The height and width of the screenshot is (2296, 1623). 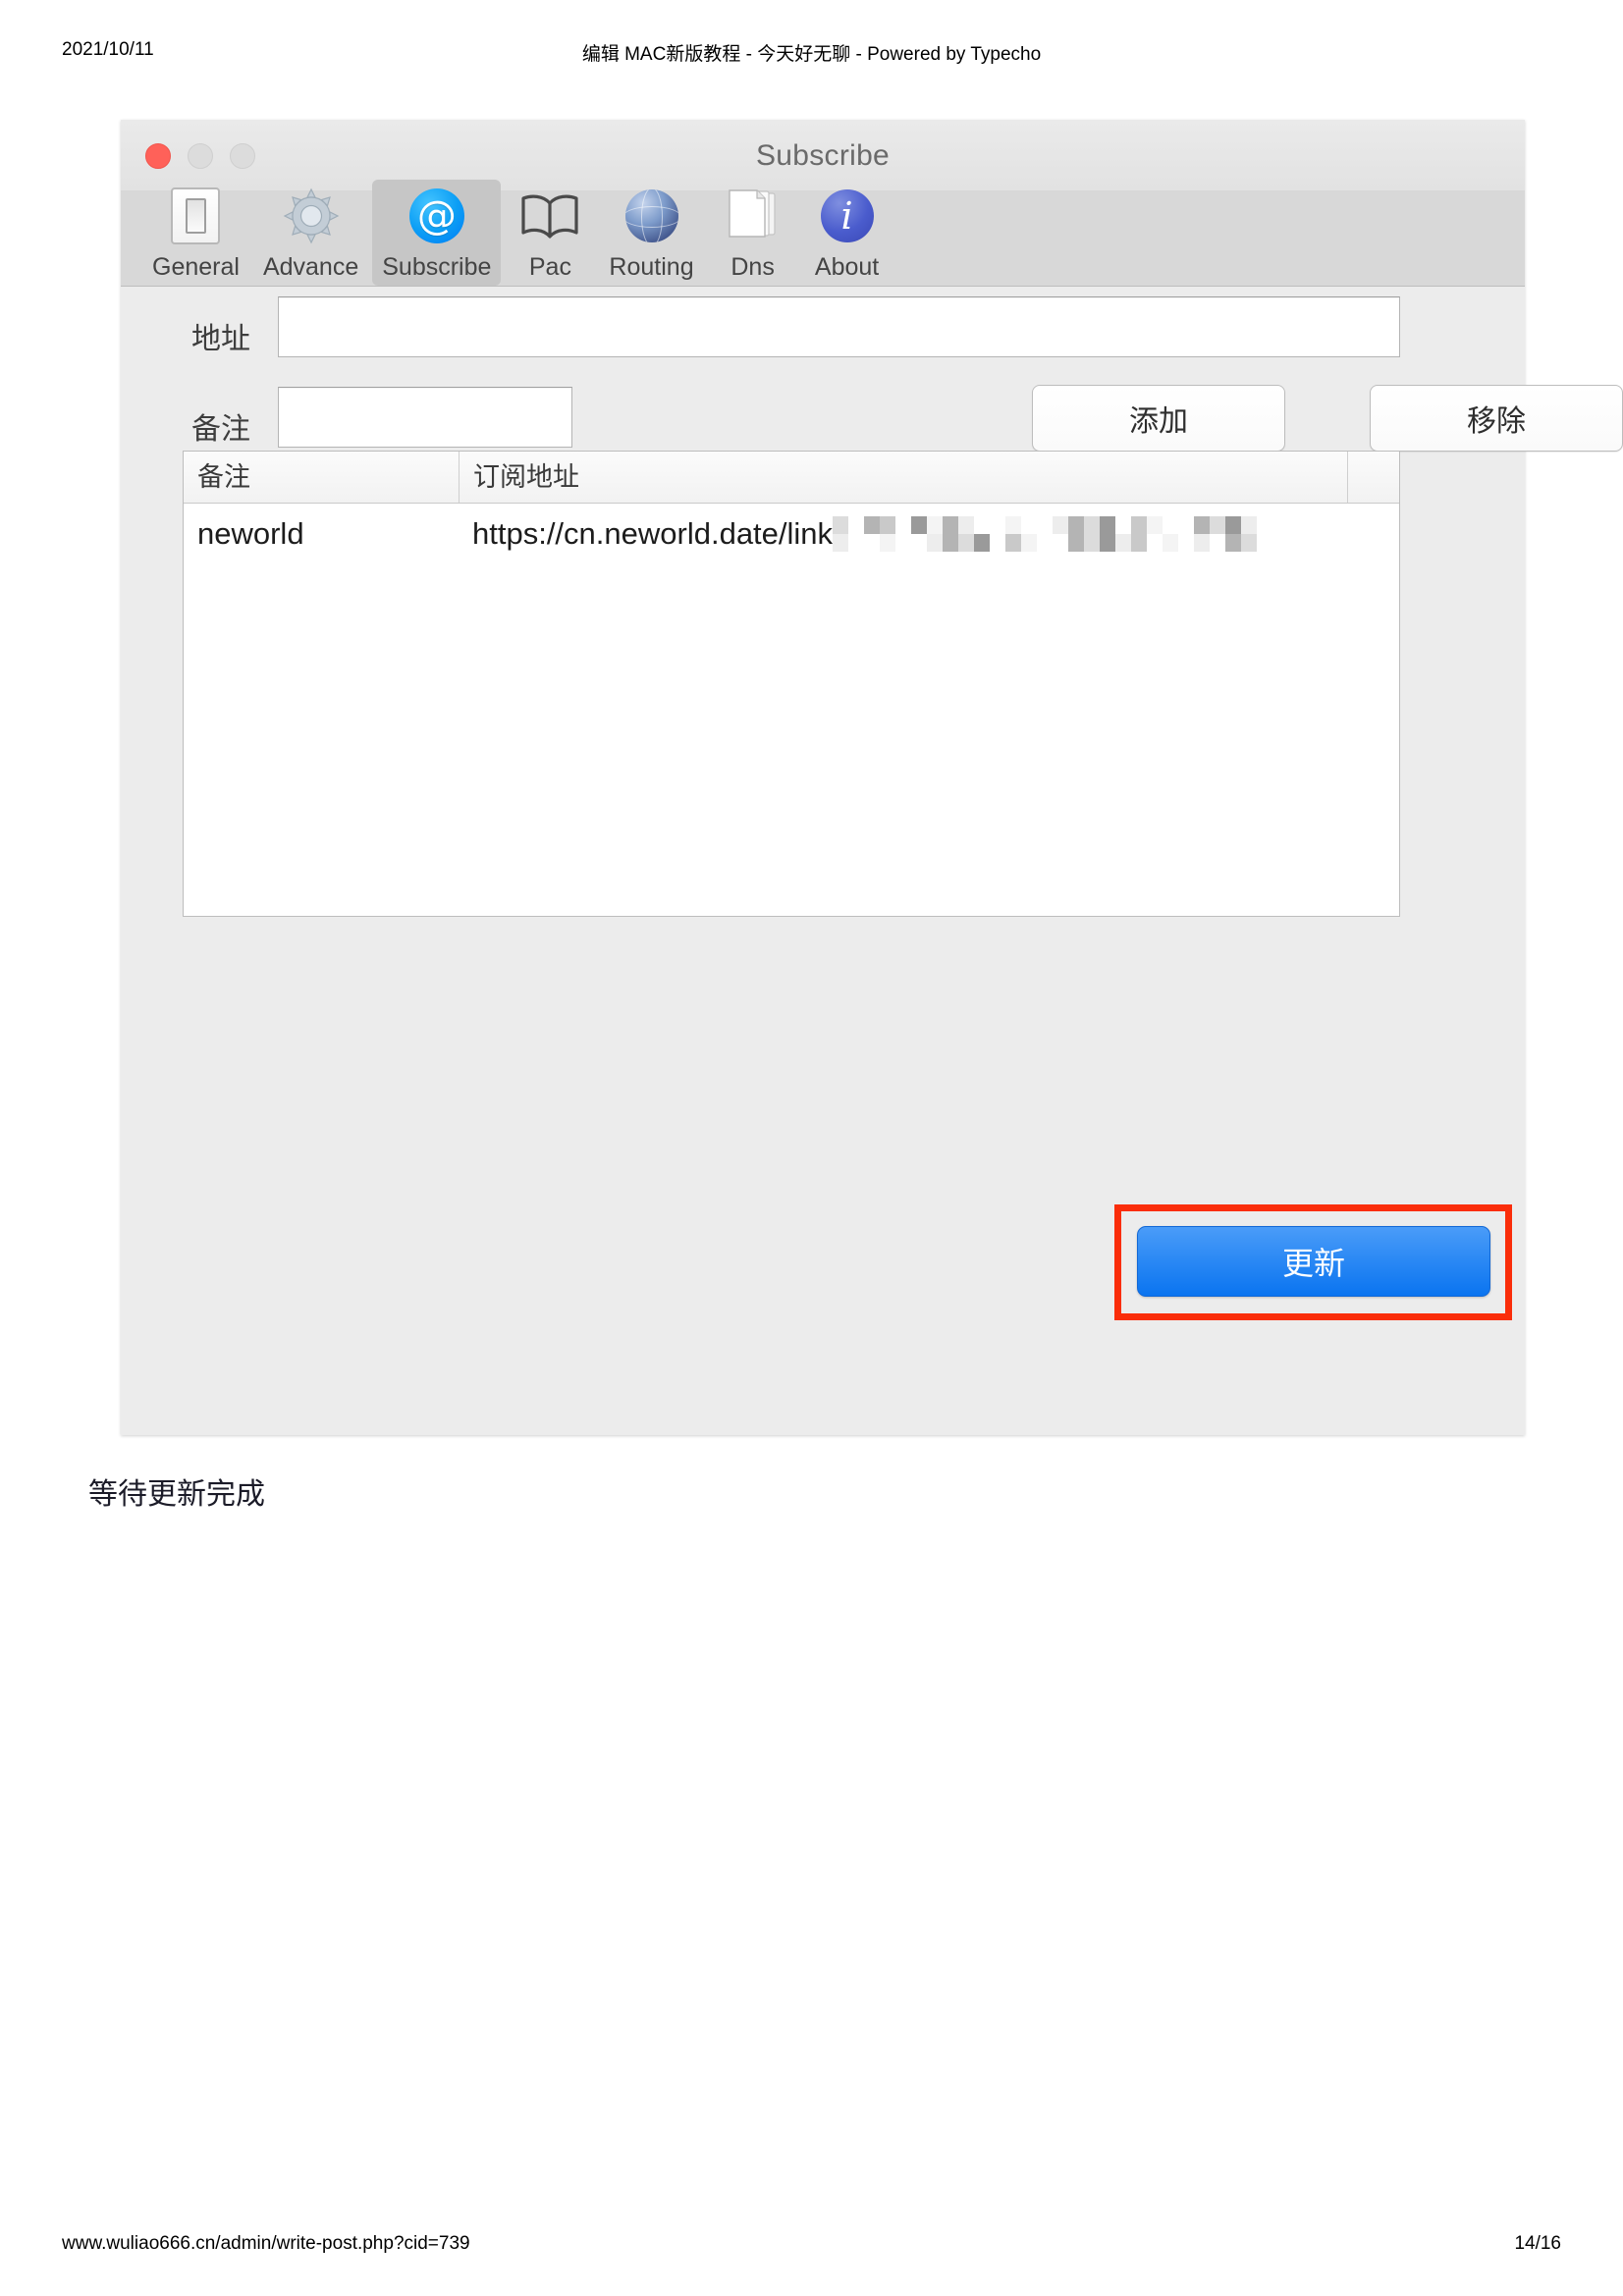 I want to click on table-header-spacer, so click(x=1373, y=477).